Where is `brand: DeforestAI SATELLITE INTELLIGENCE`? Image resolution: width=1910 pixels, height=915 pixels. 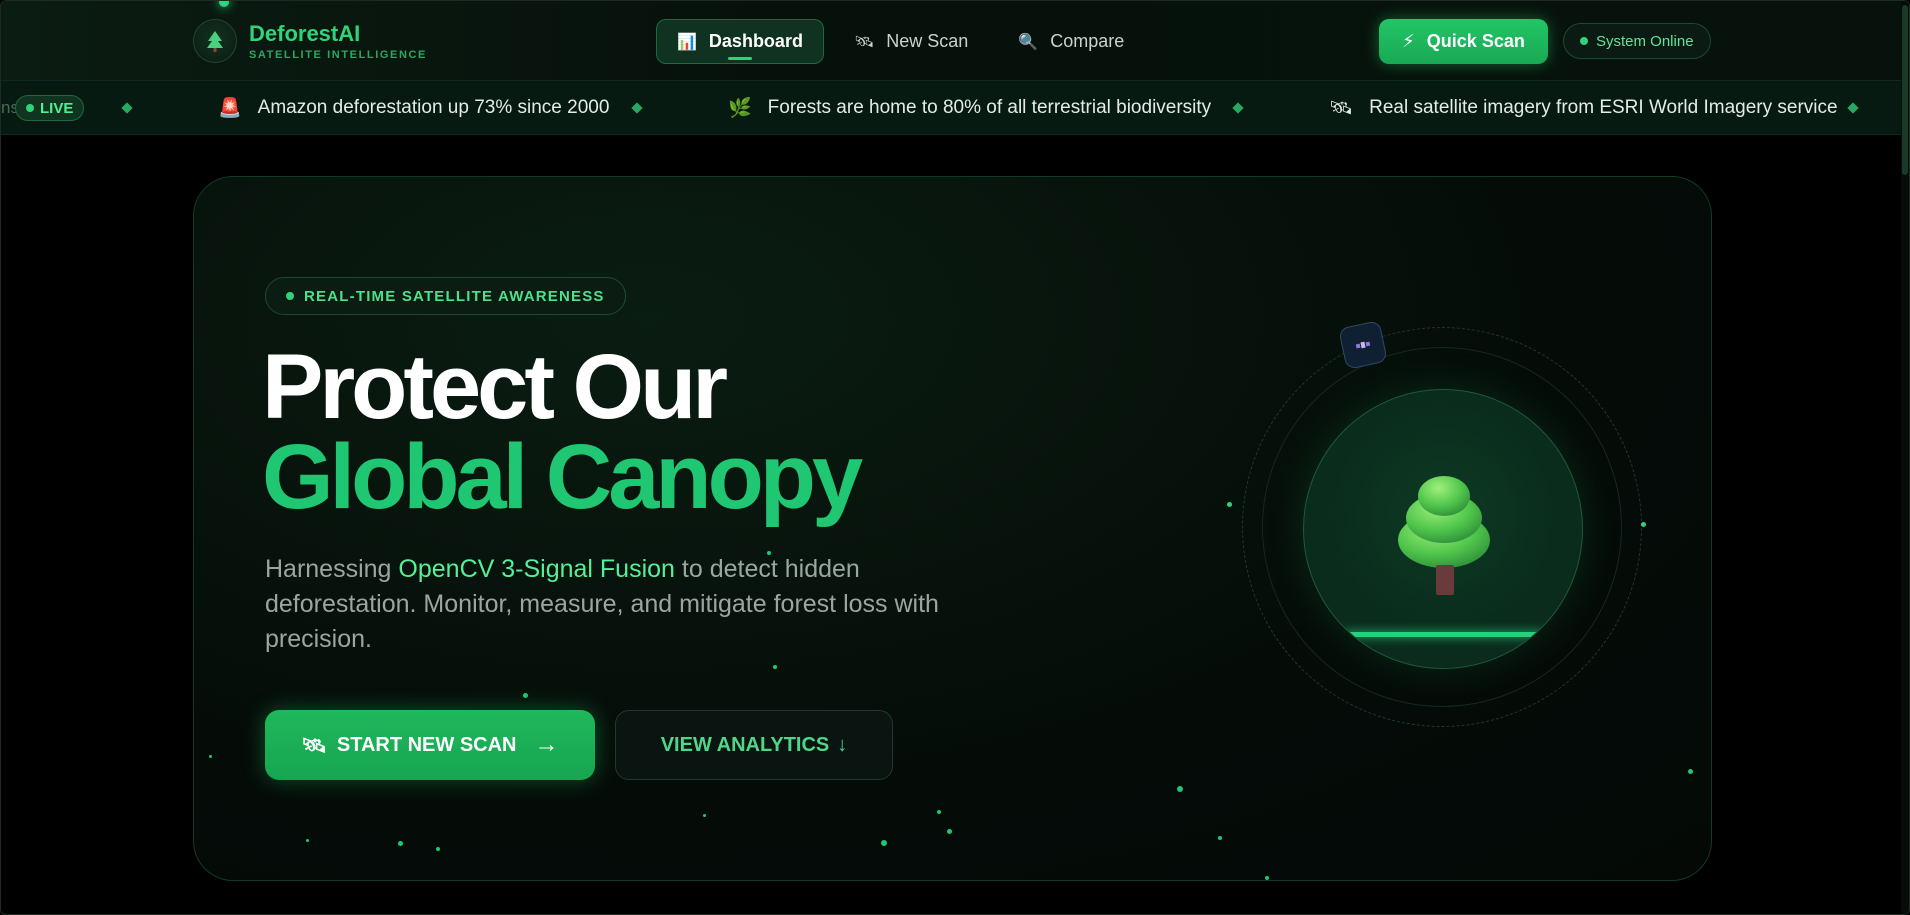 brand: DeforestAI SATELLITE INTELLIGENCE is located at coordinates (310, 41).